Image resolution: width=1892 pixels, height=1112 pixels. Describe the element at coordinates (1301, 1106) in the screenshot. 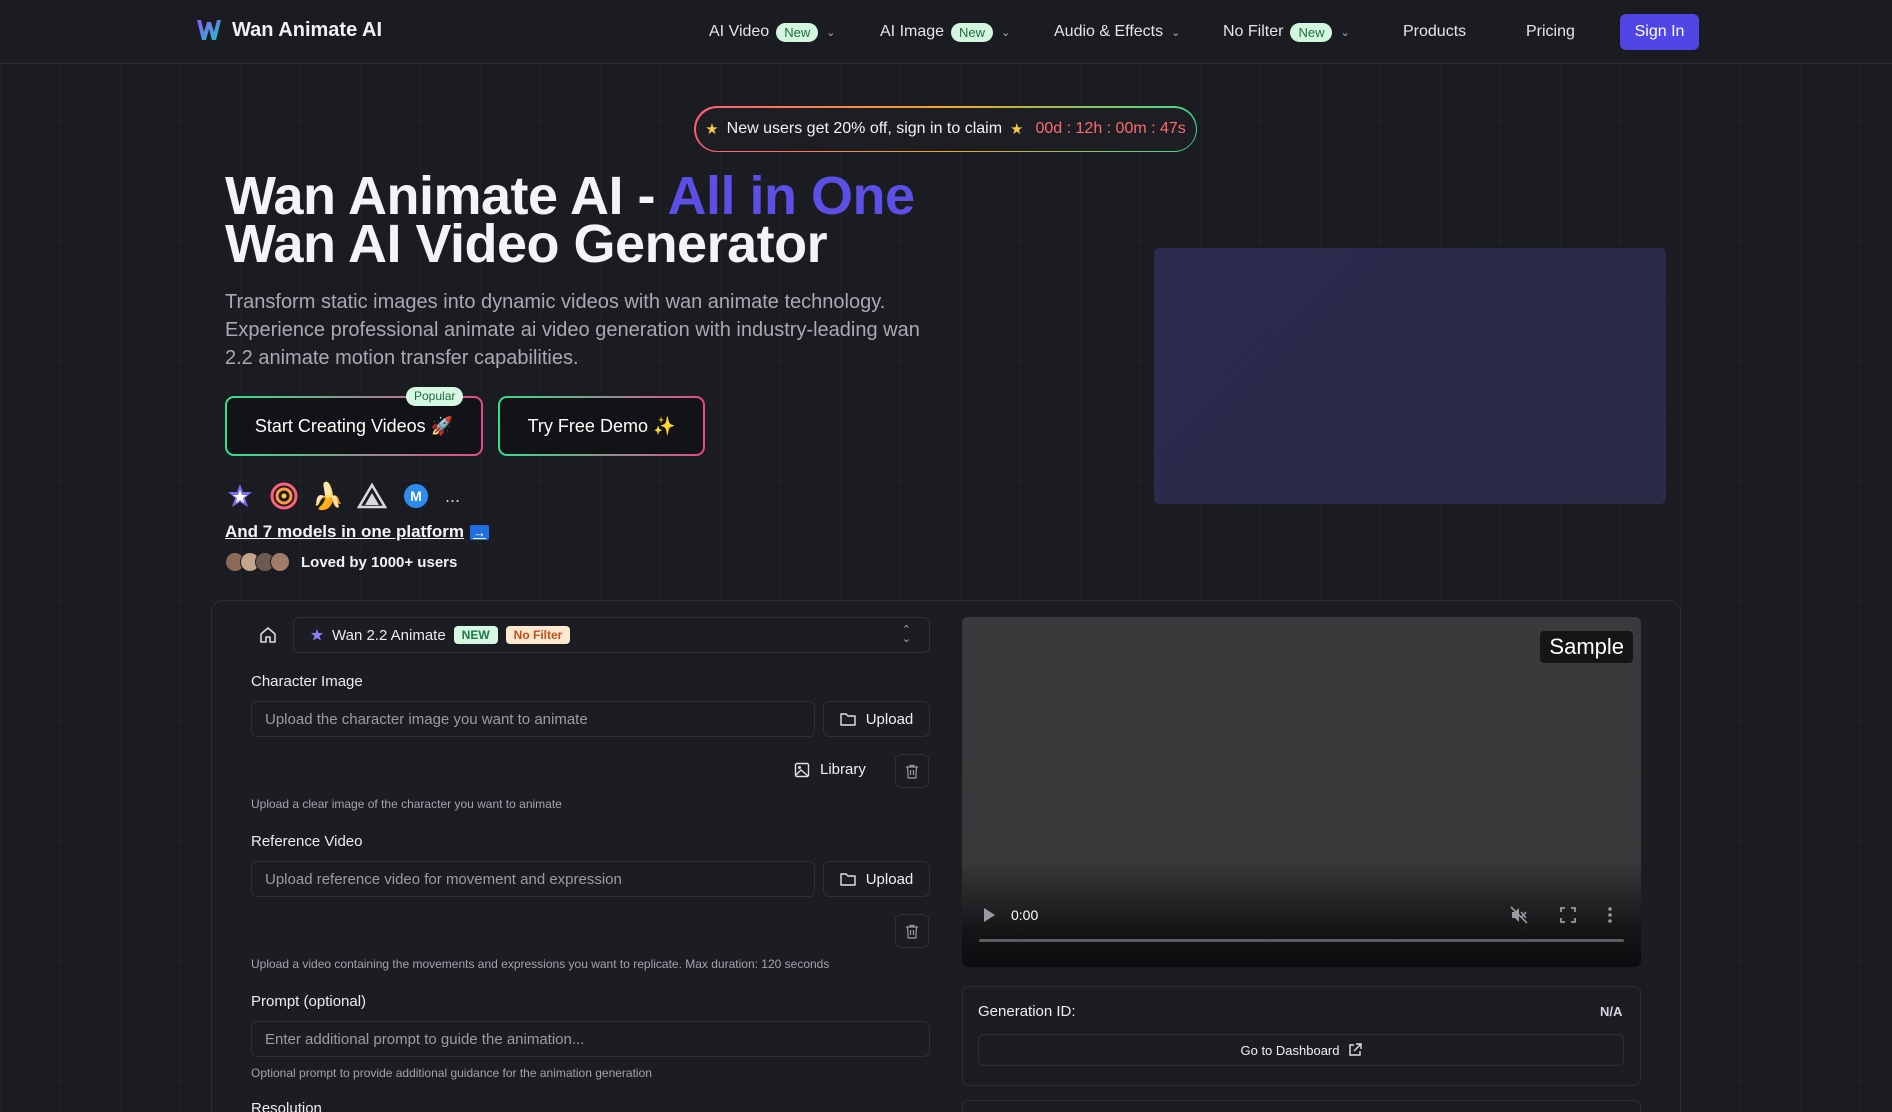

I see `next-card-edge` at that location.